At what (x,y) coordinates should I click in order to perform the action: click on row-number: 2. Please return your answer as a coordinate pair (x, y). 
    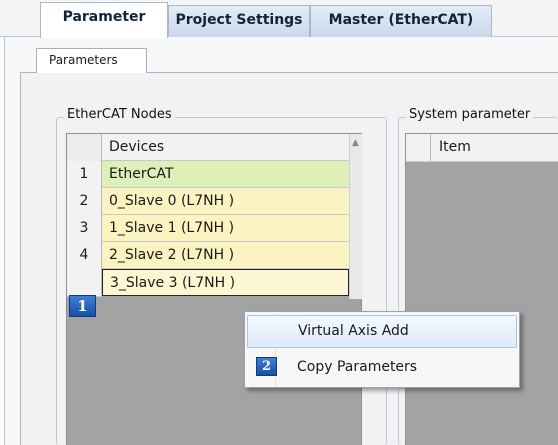
    Looking at the image, I should click on (84, 202).